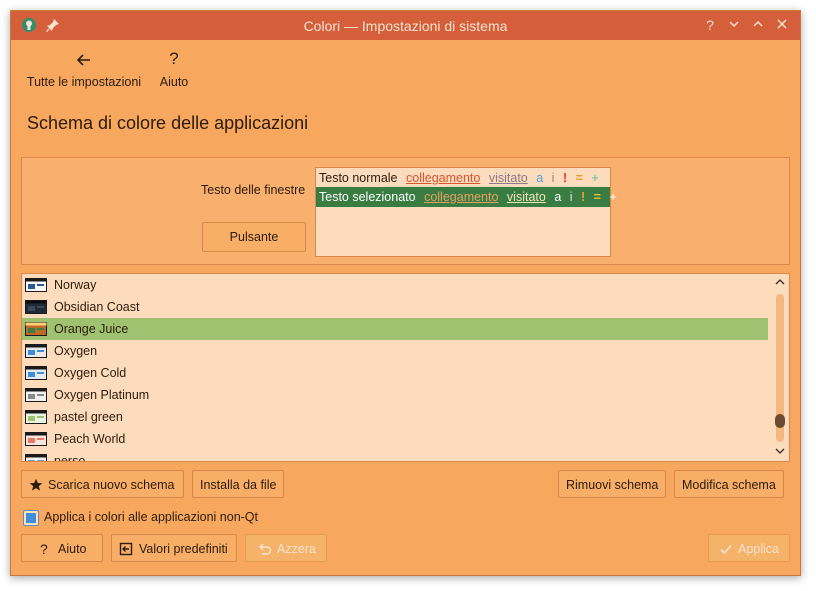  Describe the element at coordinates (174, 82) in the screenshot. I see `help-nav-label: Aiuto` at that location.